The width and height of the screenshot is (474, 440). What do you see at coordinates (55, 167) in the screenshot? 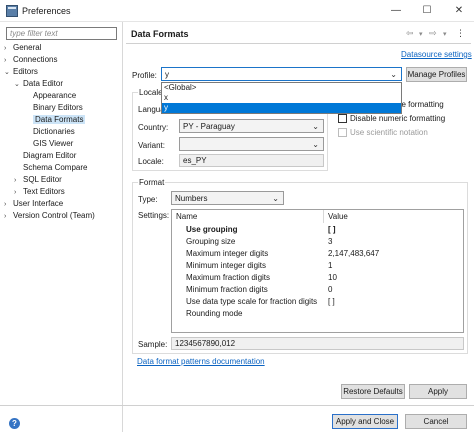
I see `tree-item-label: Schema Compare` at bounding box center [55, 167].